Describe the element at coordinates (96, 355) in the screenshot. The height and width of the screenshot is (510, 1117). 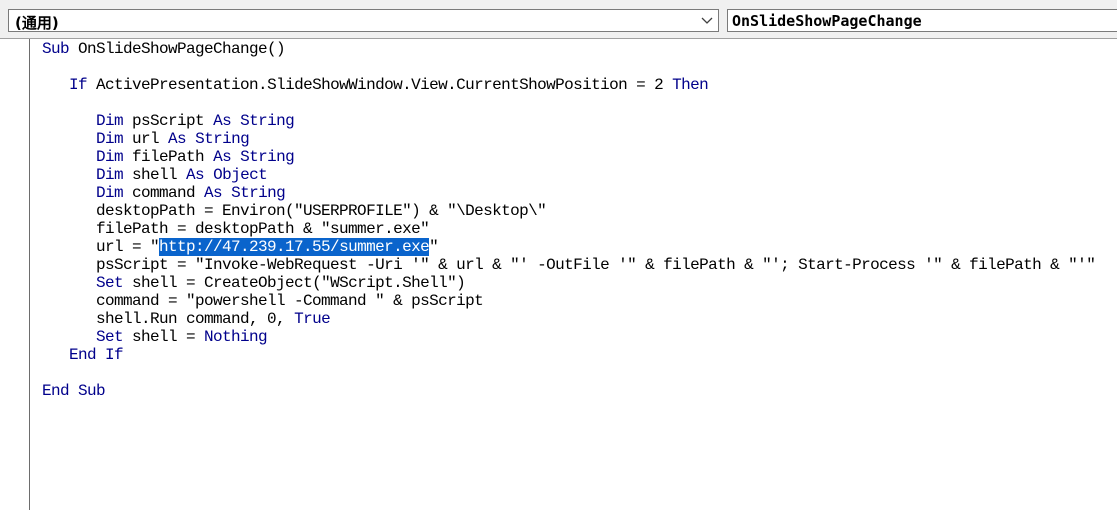
I see `code-keyword: End If` at that location.